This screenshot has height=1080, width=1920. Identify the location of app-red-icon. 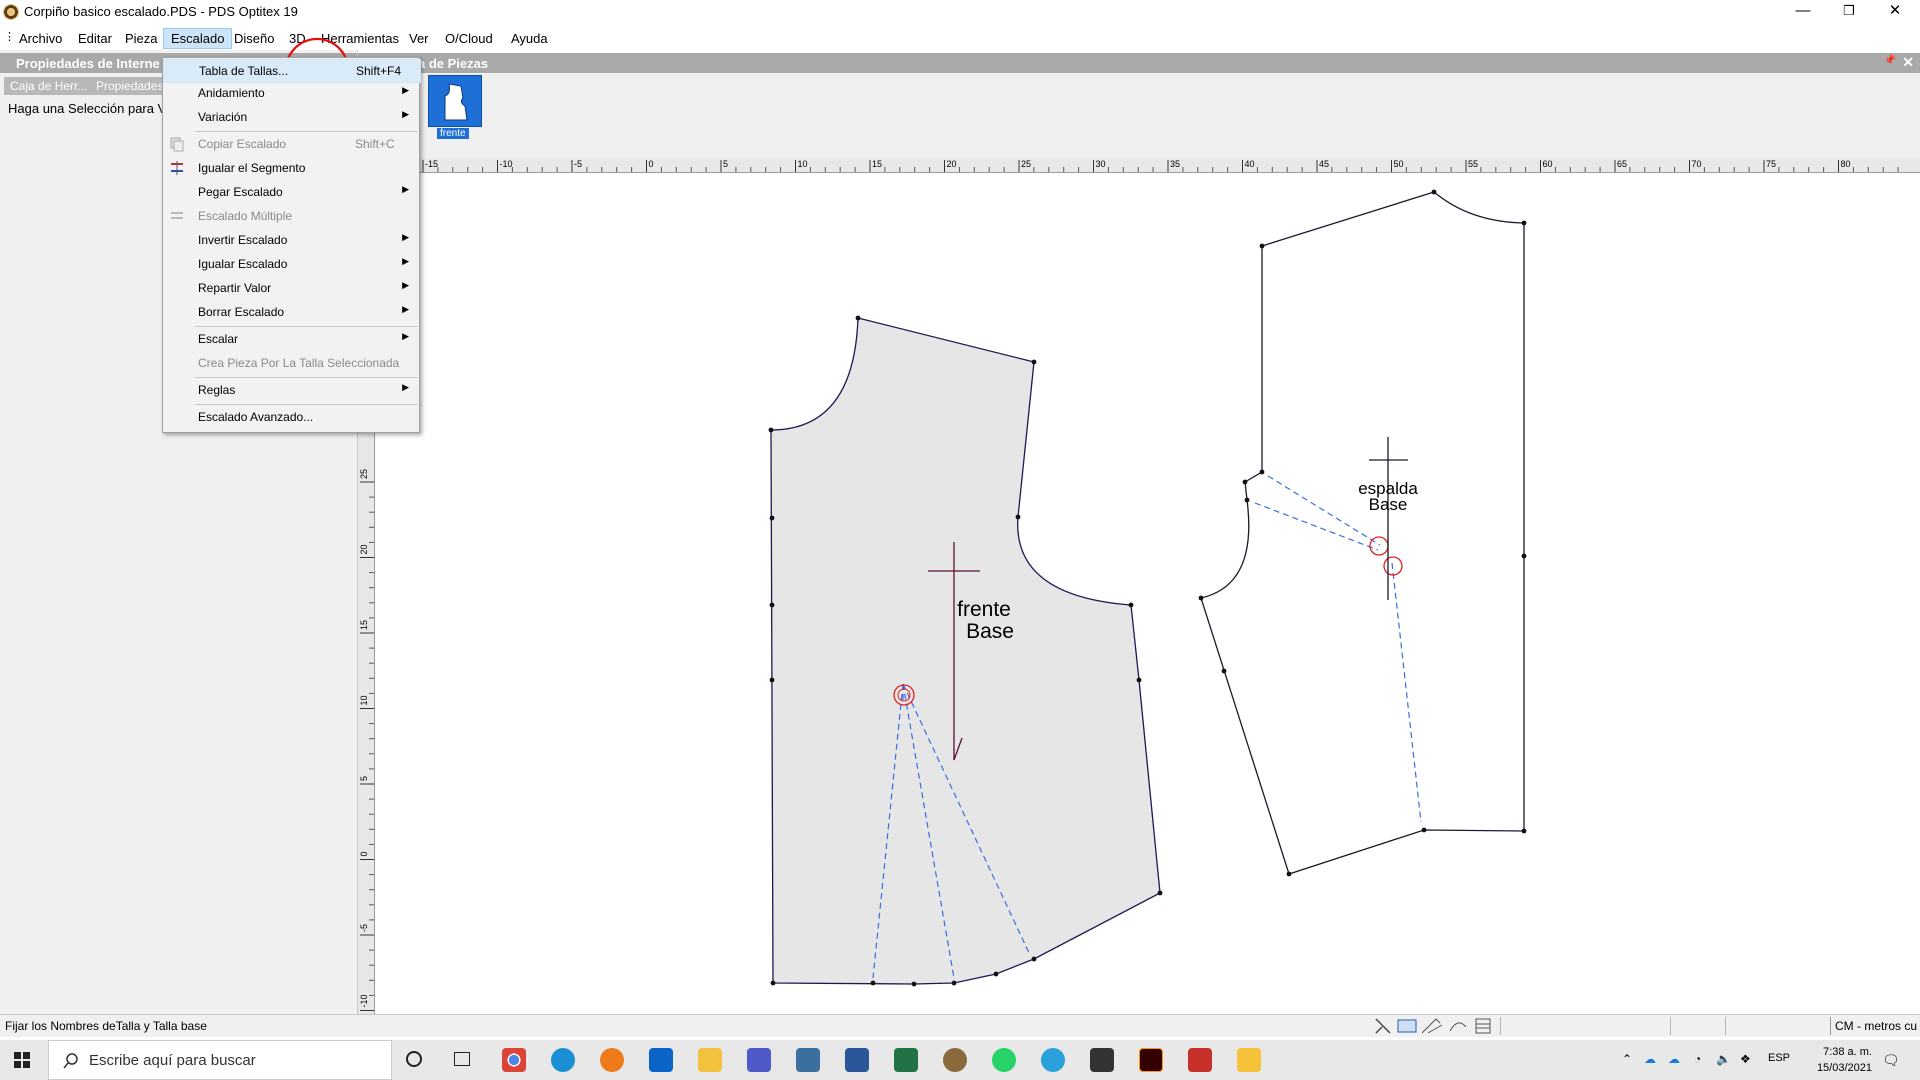
(1200, 1060).